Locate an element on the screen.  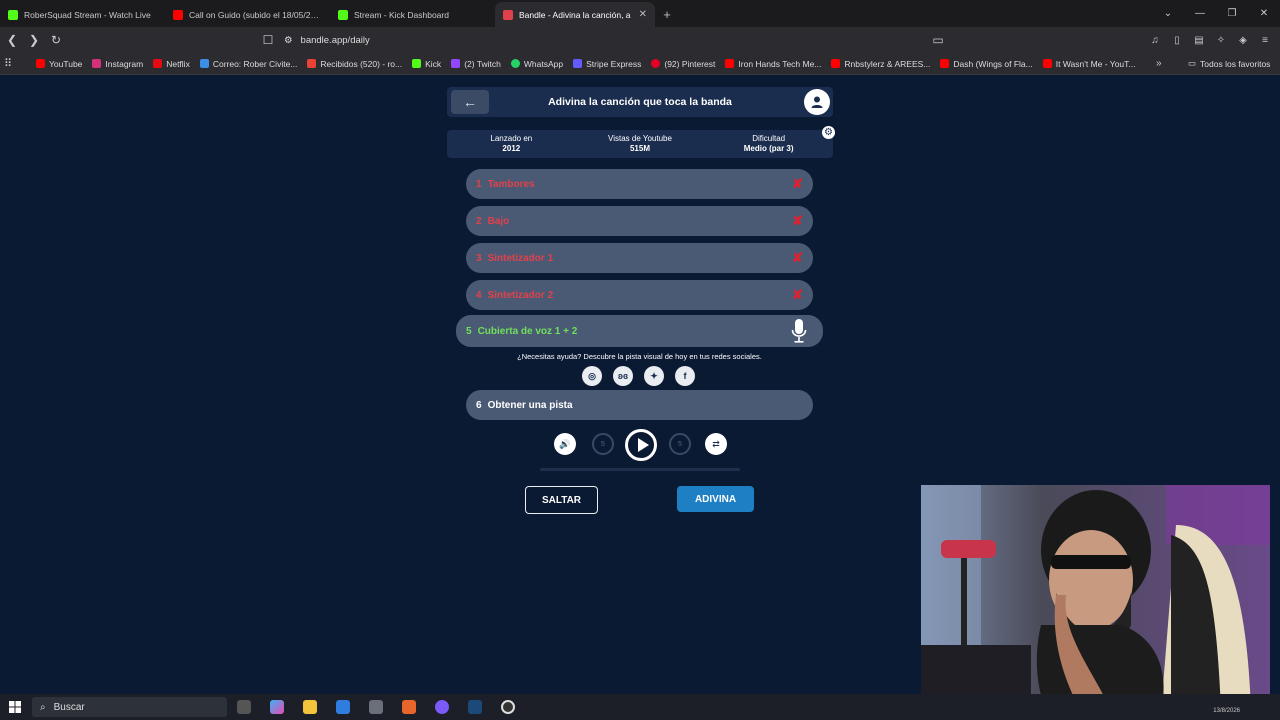
site-info-icon: ⚙ is located at coordinates (288, 40).